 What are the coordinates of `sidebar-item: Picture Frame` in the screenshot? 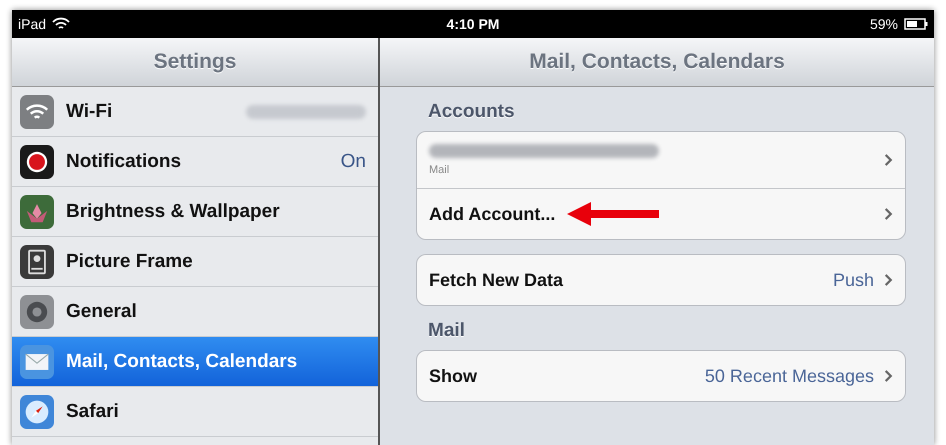 It's located at (195, 262).